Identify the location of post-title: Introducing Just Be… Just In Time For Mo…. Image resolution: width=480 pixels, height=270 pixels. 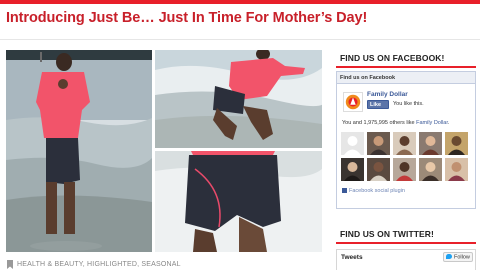
(186, 18).